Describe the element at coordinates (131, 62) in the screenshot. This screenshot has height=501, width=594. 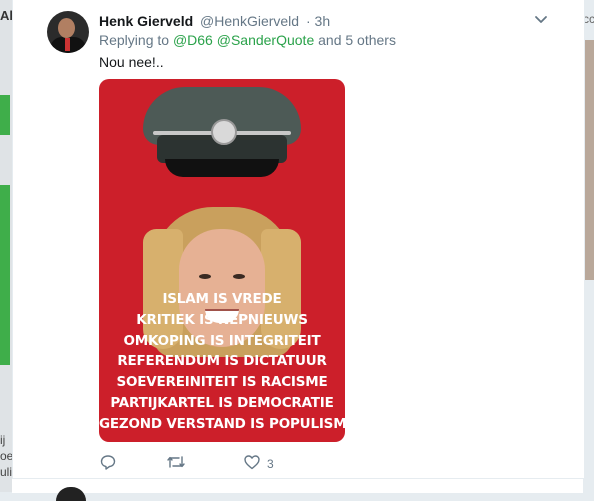
I see `tweet-text: Nou nee!..` at that location.